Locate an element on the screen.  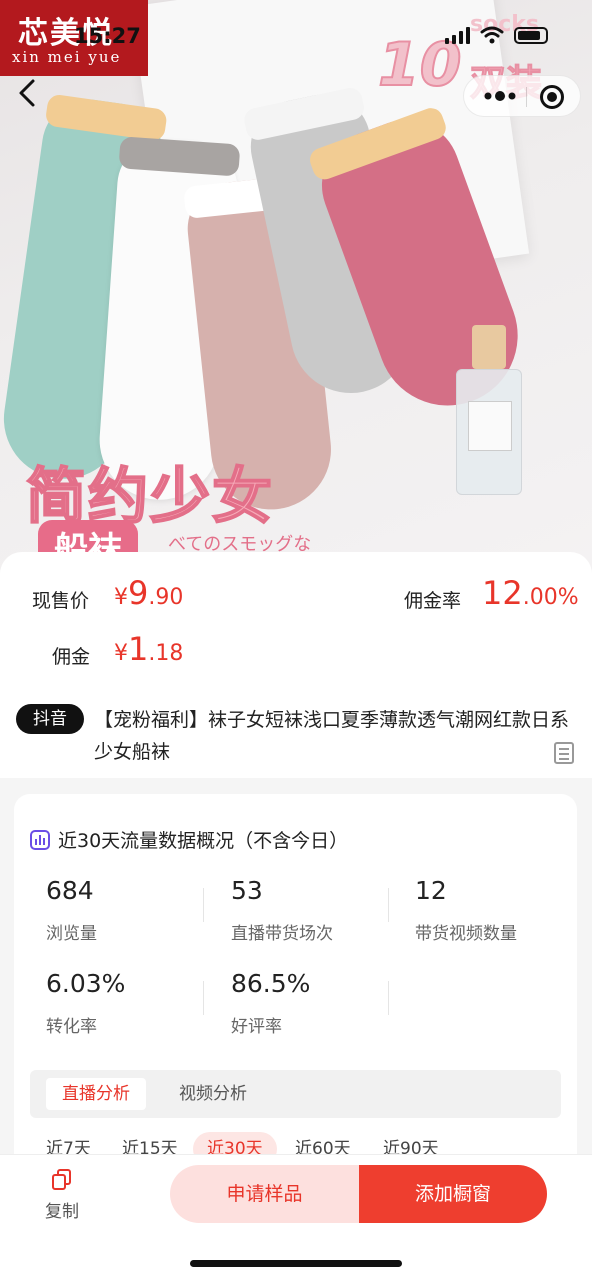
copy-button: 复制 is located at coordinates (62, 1197).